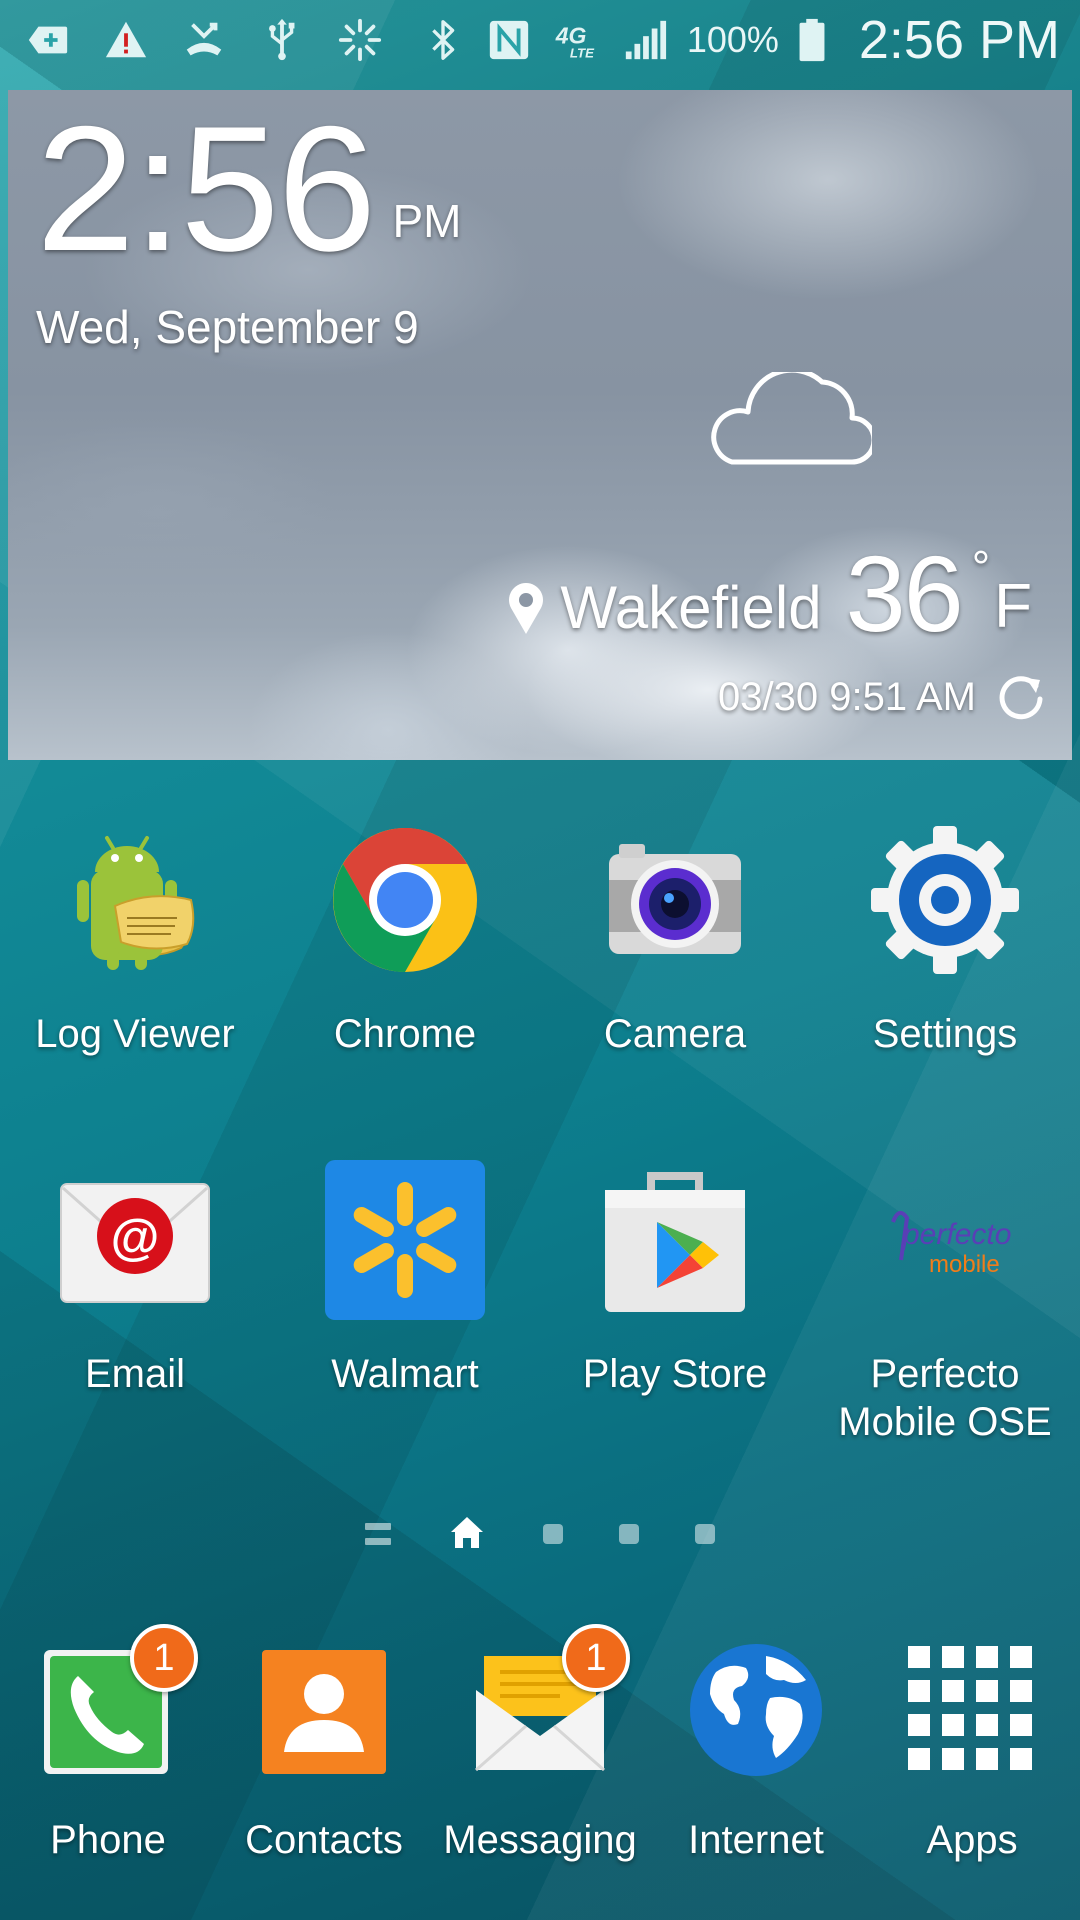 The image size is (1080, 1920). What do you see at coordinates (571, 36) in the screenshot?
I see `network-type-label: 4G` at bounding box center [571, 36].